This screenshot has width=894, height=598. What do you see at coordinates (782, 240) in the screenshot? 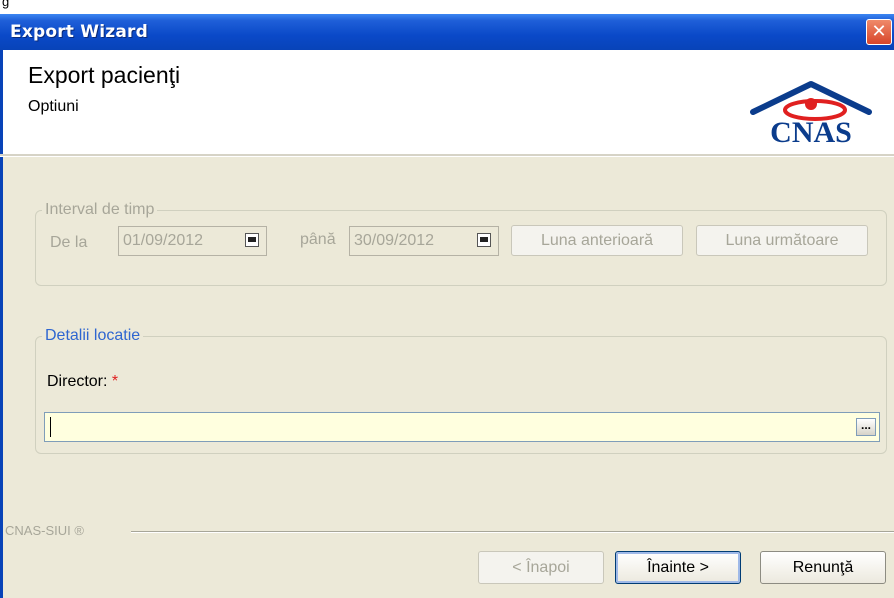
I see `next-month-button: Luna următoare` at bounding box center [782, 240].